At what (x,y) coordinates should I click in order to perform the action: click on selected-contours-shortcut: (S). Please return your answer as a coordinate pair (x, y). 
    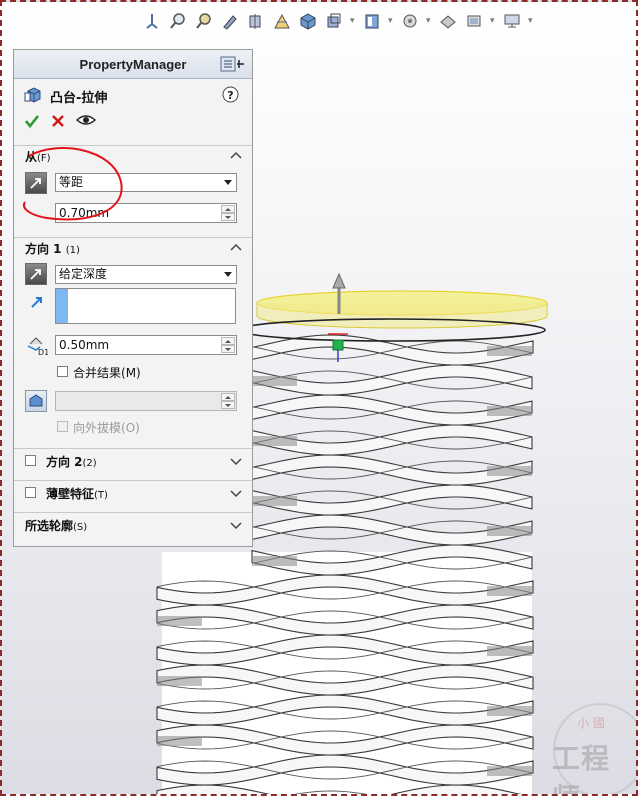
    Looking at the image, I should click on (80, 527).